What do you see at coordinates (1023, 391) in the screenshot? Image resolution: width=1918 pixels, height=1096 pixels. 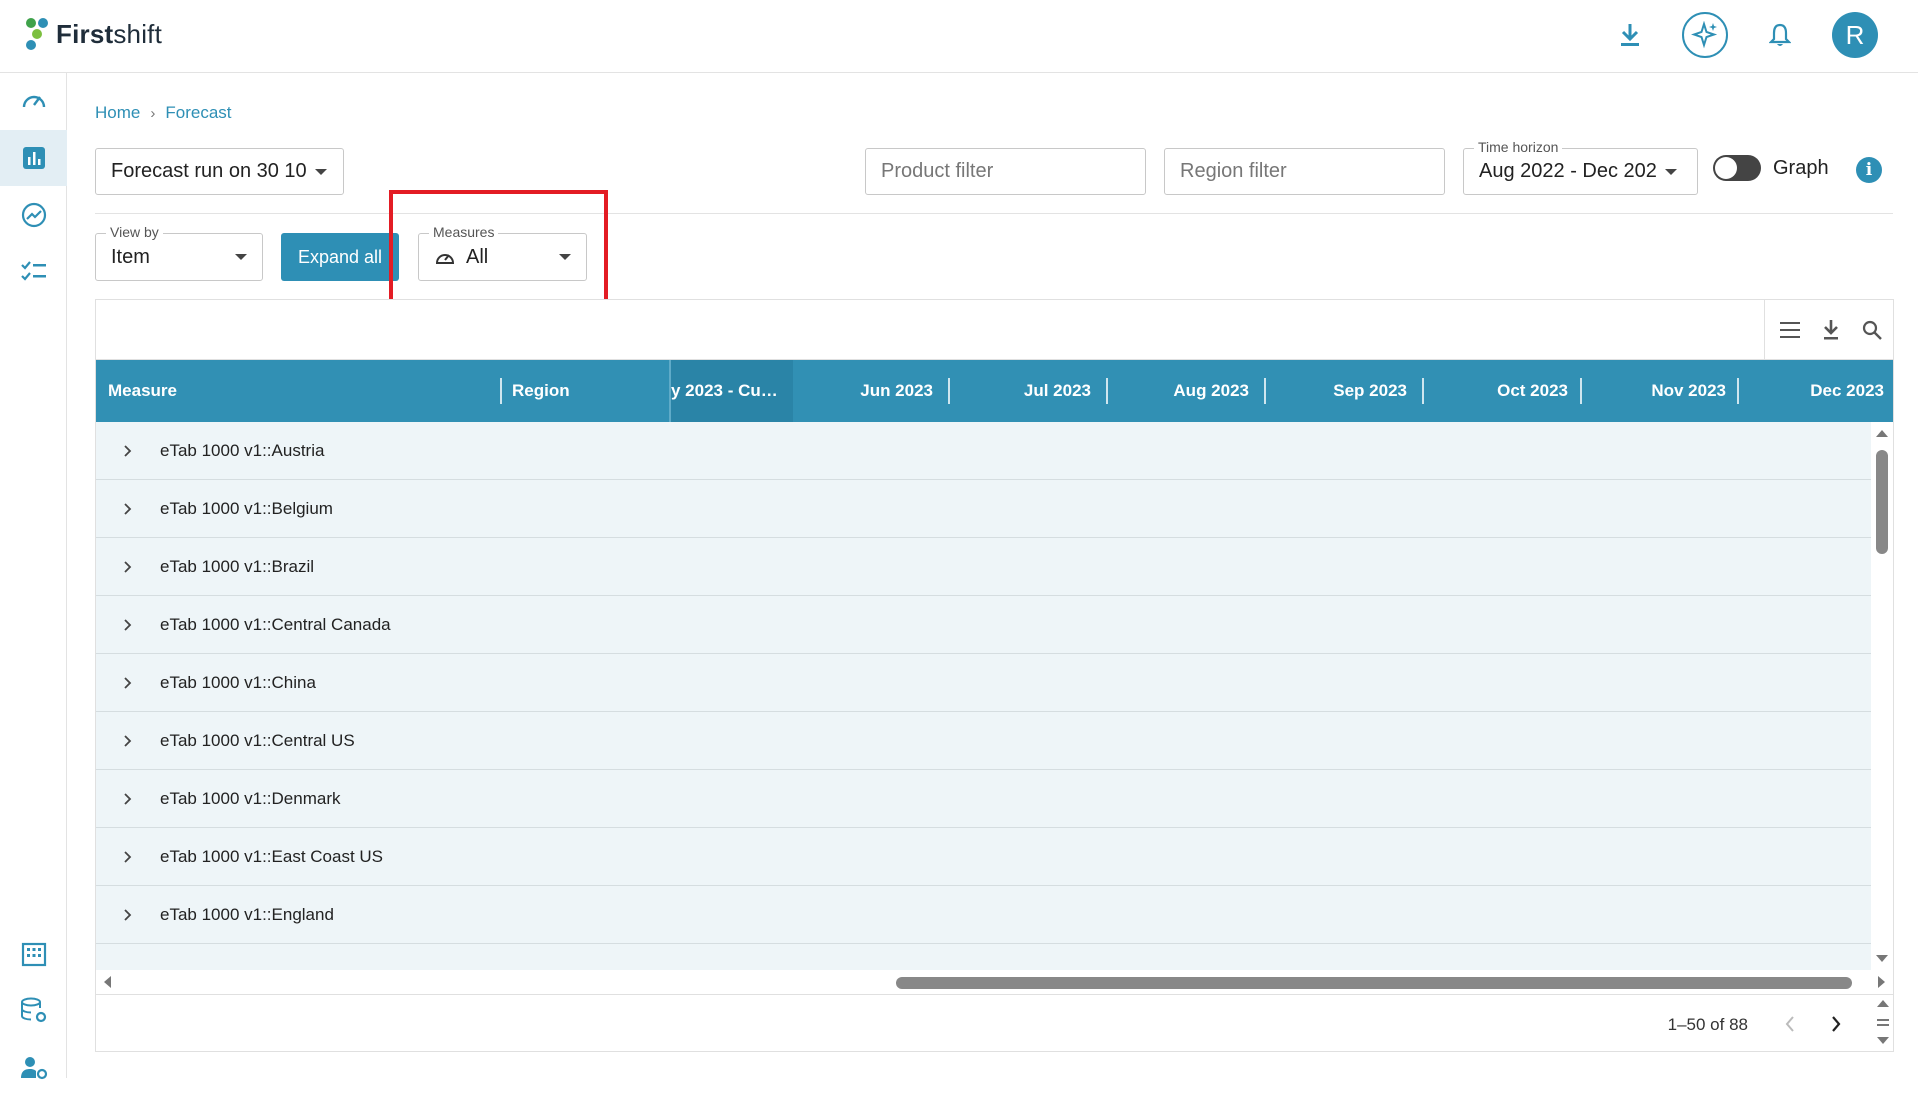 I see `column-header-jul-2023: Jul 2023` at bounding box center [1023, 391].